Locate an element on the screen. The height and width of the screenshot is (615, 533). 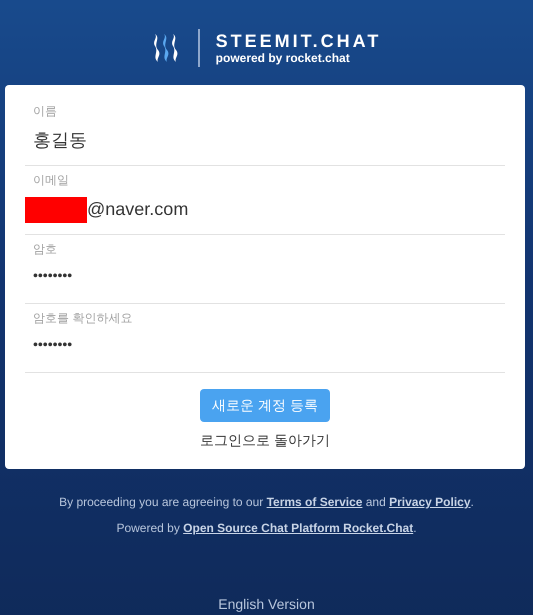
powered-by-notice: Powered by Open Source Chat Platform Rocket.Chat. is located at coordinates (266, 528).